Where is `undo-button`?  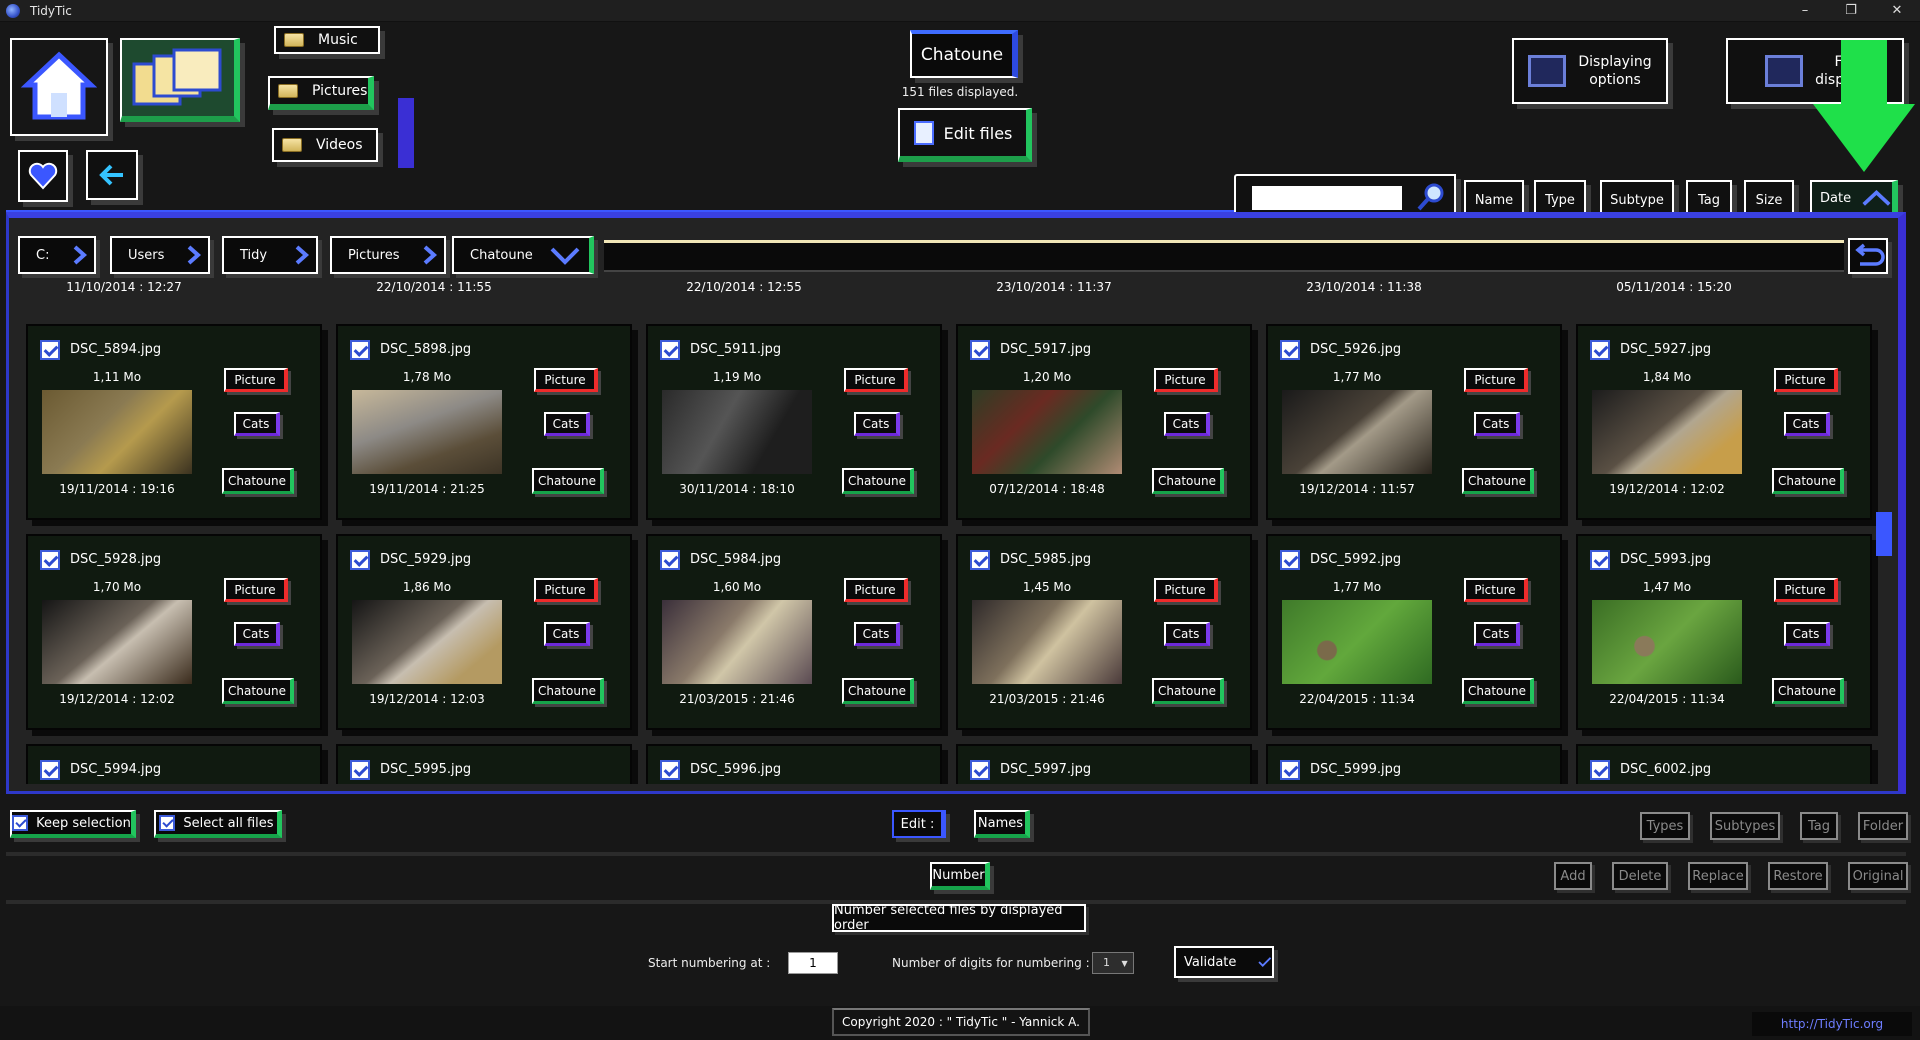
undo-button is located at coordinates (1868, 256).